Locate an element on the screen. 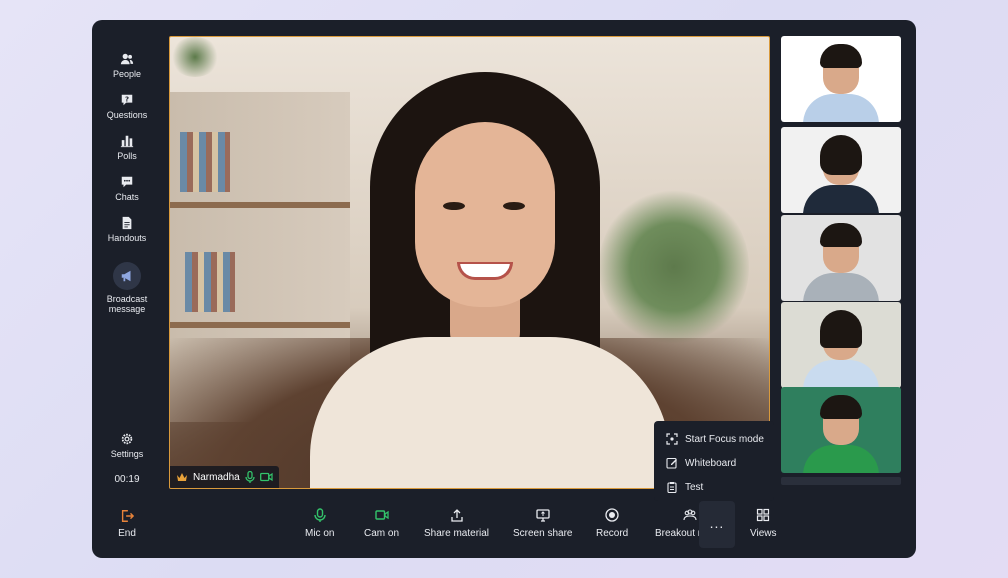  call-timer: 00:19 is located at coordinates (127, 479).